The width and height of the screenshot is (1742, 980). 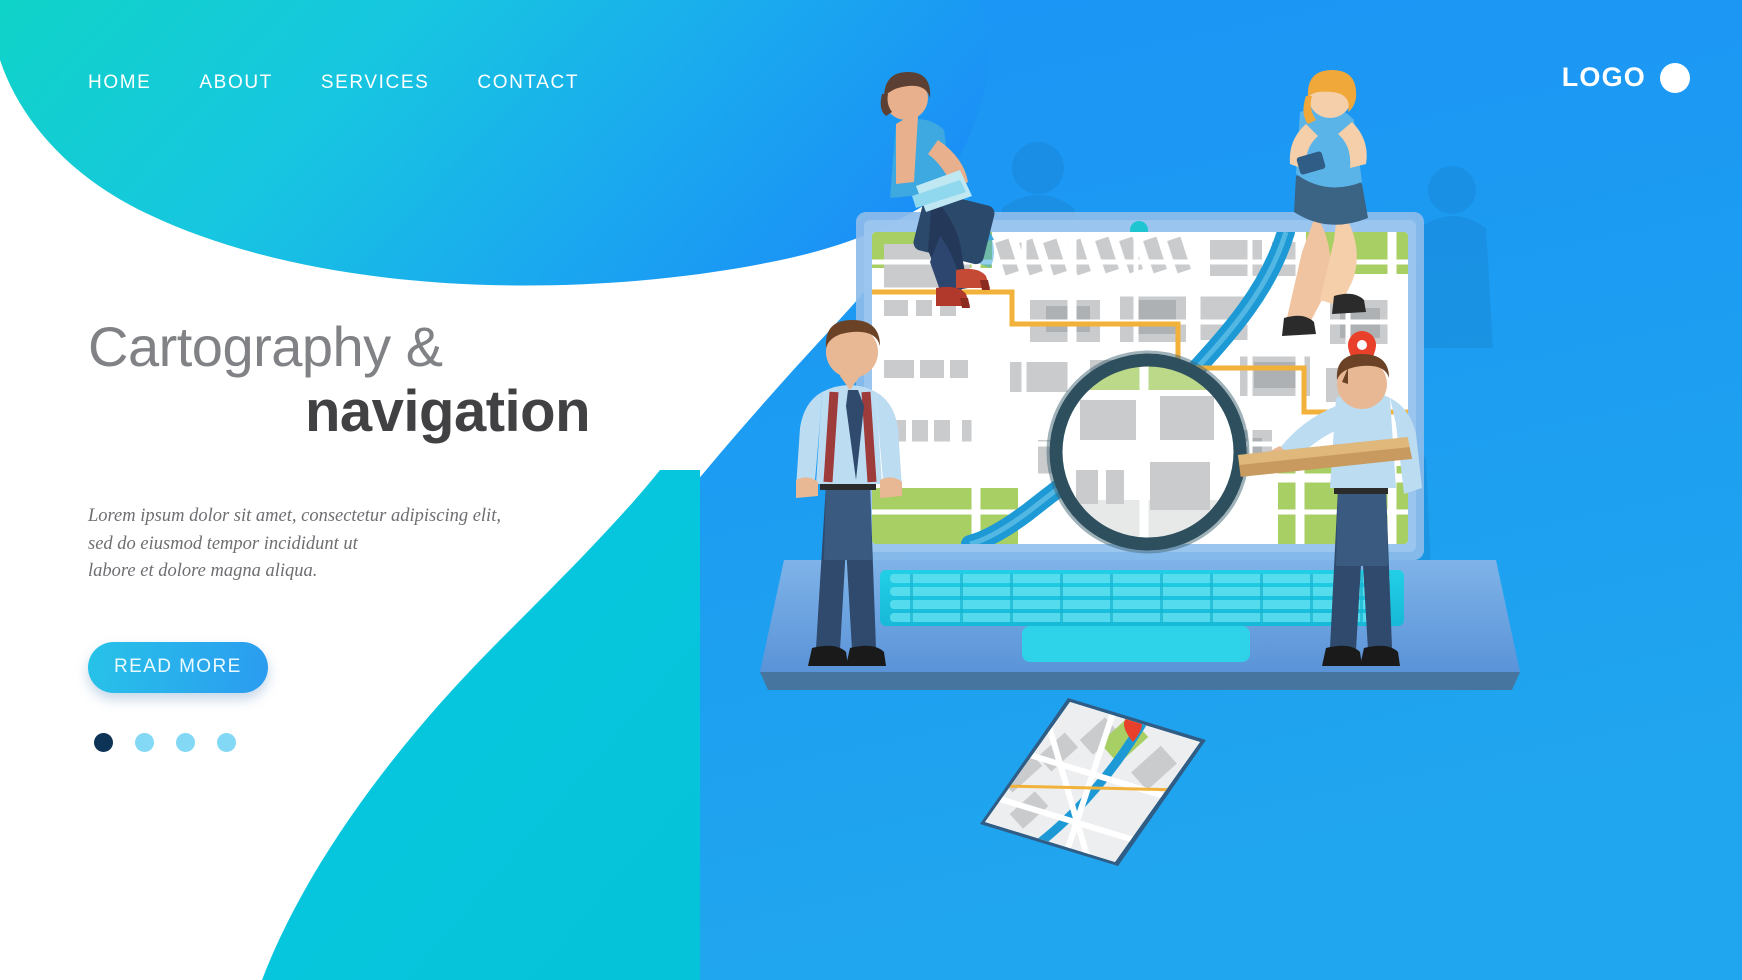 What do you see at coordinates (831, 437) in the screenshot?
I see `suspender-left` at bounding box center [831, 437].